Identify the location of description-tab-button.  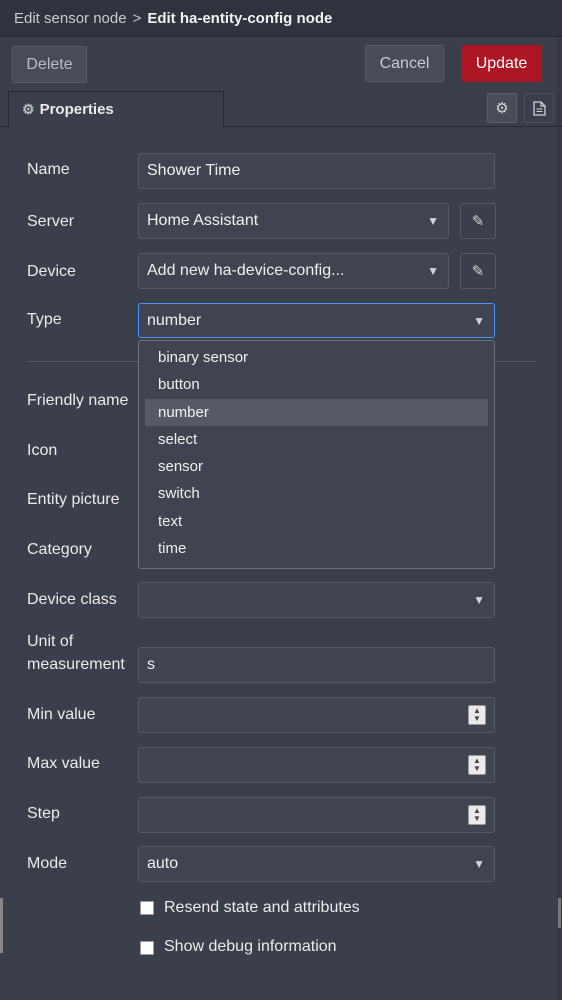
(539, 108).